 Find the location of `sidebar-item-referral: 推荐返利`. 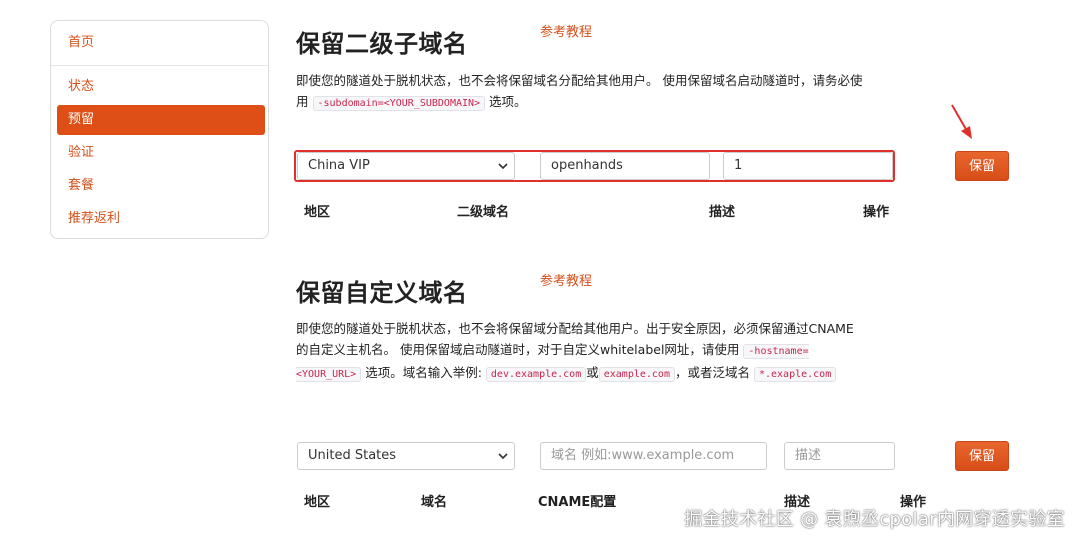

sidebar-item-referral: 推荐返利 is located at coordinates (161, 219).